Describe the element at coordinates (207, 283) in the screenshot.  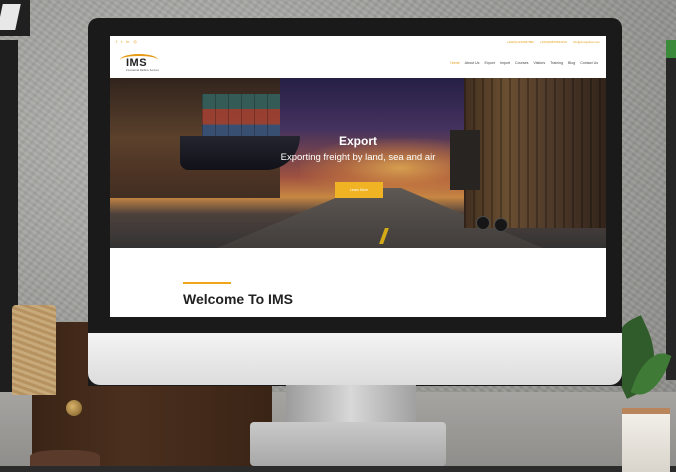
I see `welcome-accent-line` at that location.